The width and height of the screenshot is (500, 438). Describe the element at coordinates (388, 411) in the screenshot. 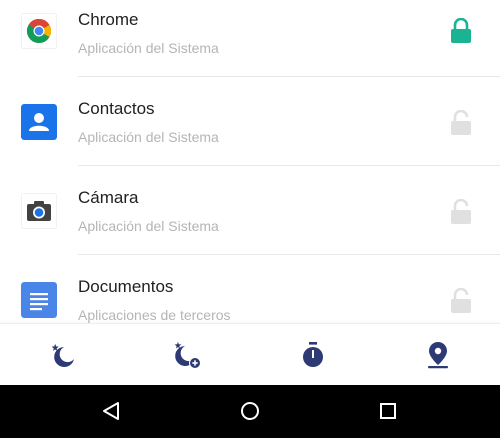

I see `recents-icon` at that location.